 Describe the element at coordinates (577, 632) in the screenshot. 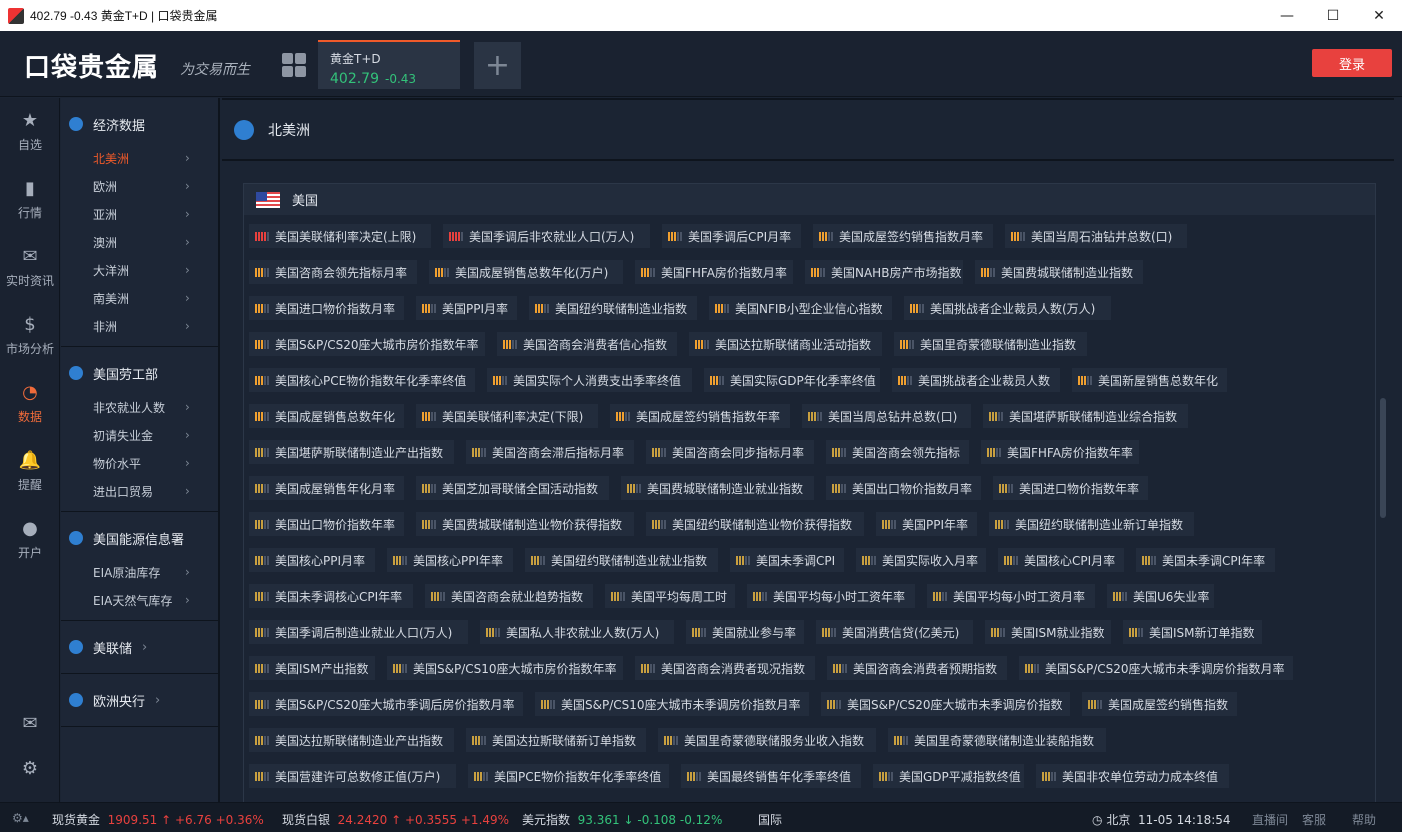

I see `indicator-chip: 美国私人非农就业人数(万人)` at that location.